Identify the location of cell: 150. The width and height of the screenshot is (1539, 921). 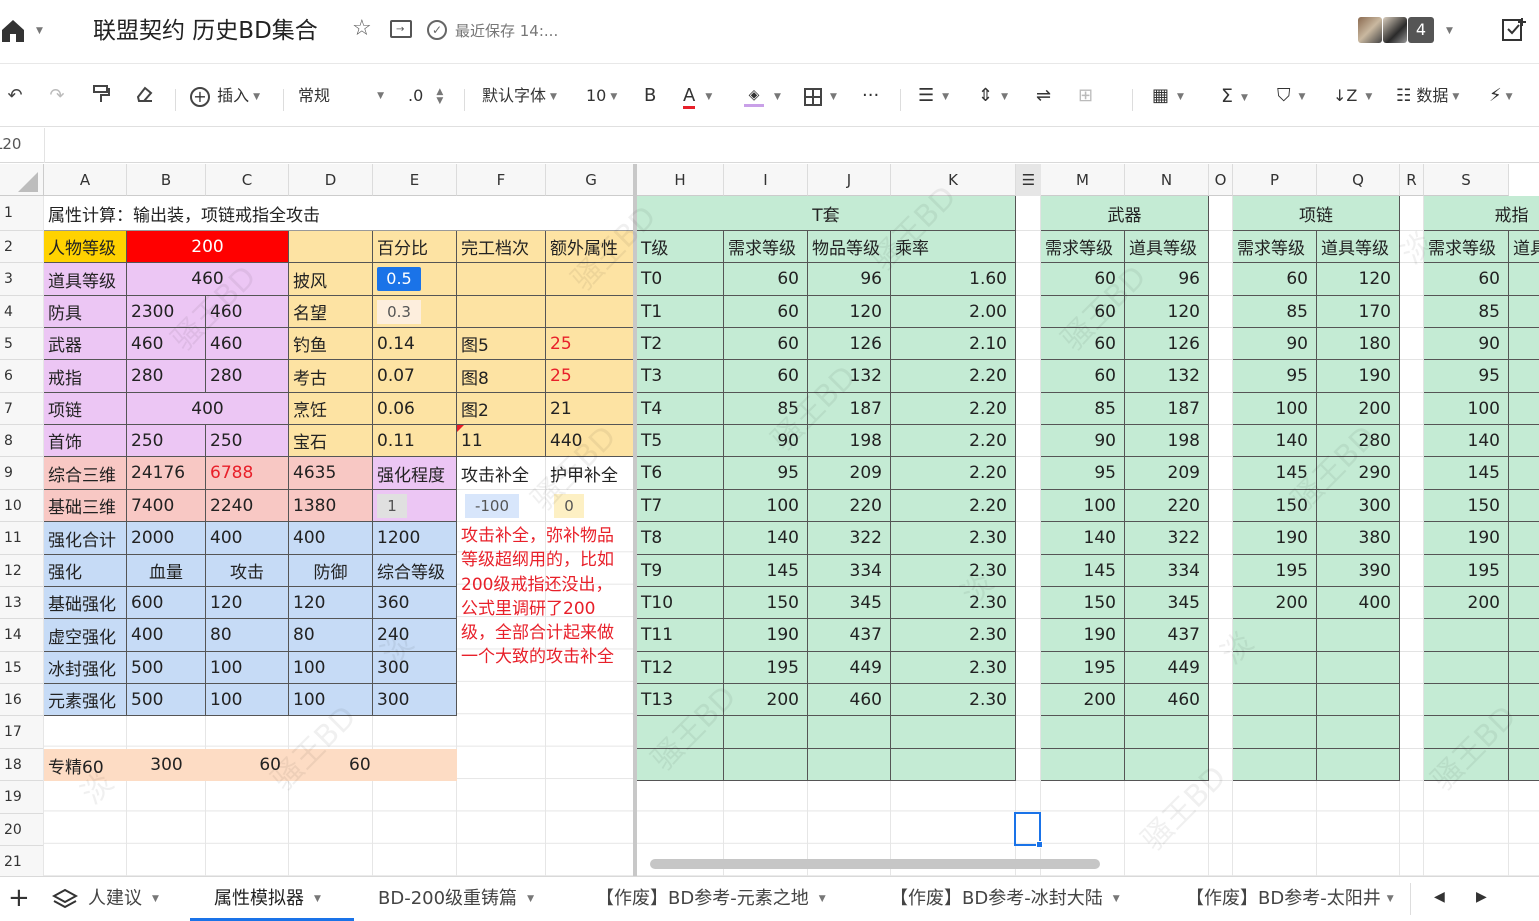
(1466, 506).